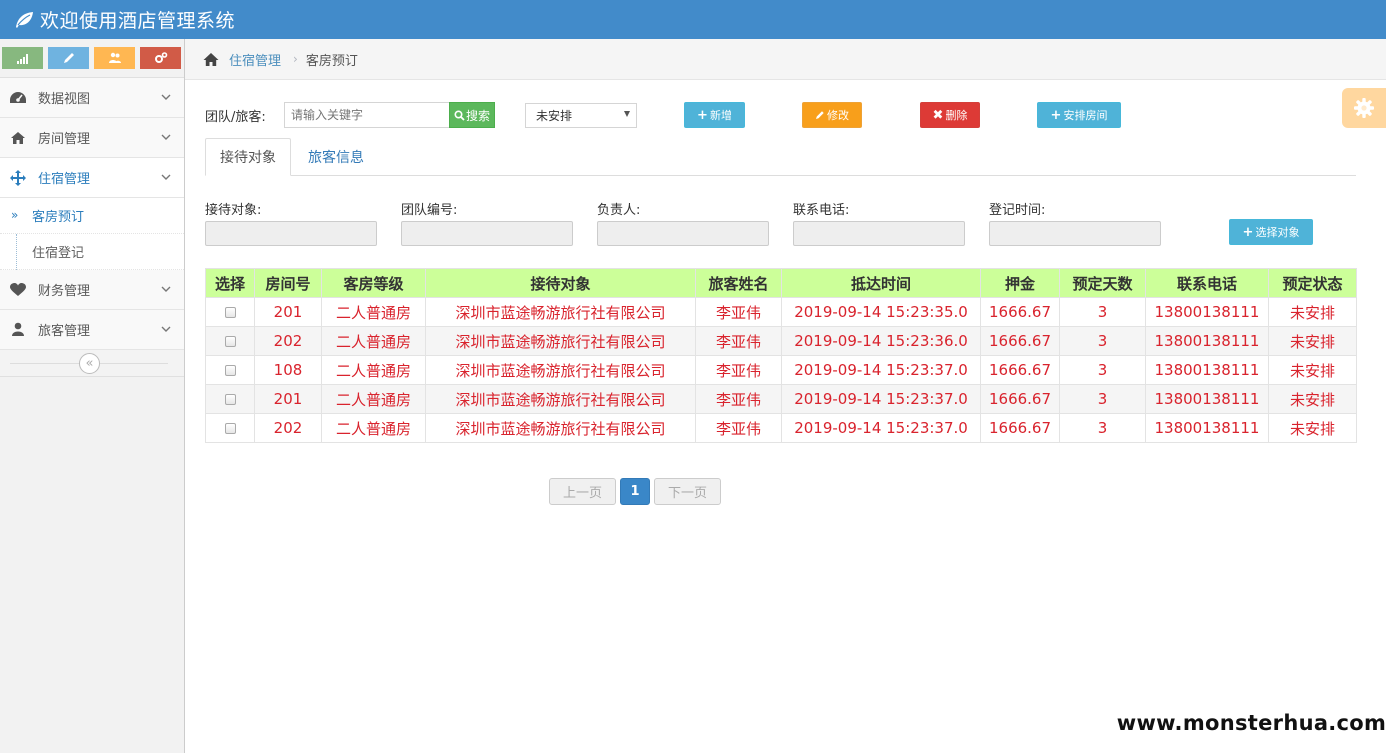  I want to click on search-button: 搜索, so click(472, 115).